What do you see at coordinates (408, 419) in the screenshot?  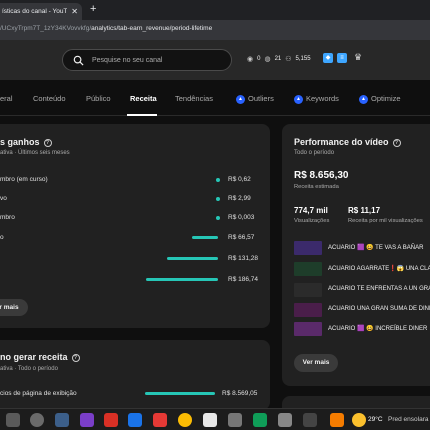 I see `weather-text: Pred ensolara` at bounding box center [408, 419].